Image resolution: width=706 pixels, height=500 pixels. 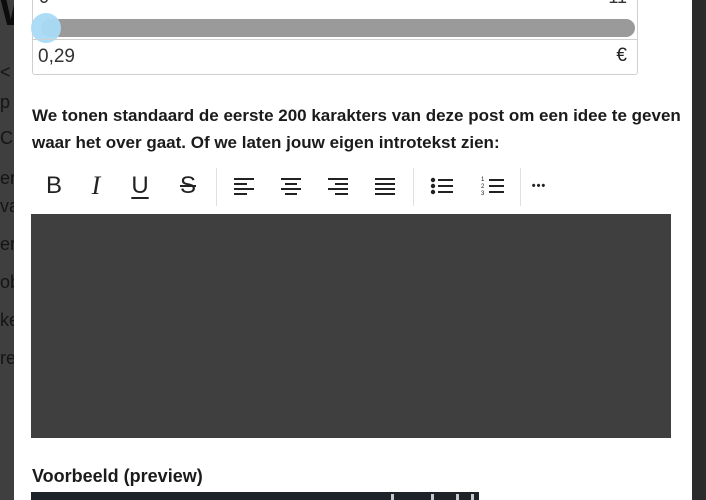 What do you see at coordinates (44, 4) in the screenshot?
I see `price-range-min: 0` at bounding box center [44, 4].